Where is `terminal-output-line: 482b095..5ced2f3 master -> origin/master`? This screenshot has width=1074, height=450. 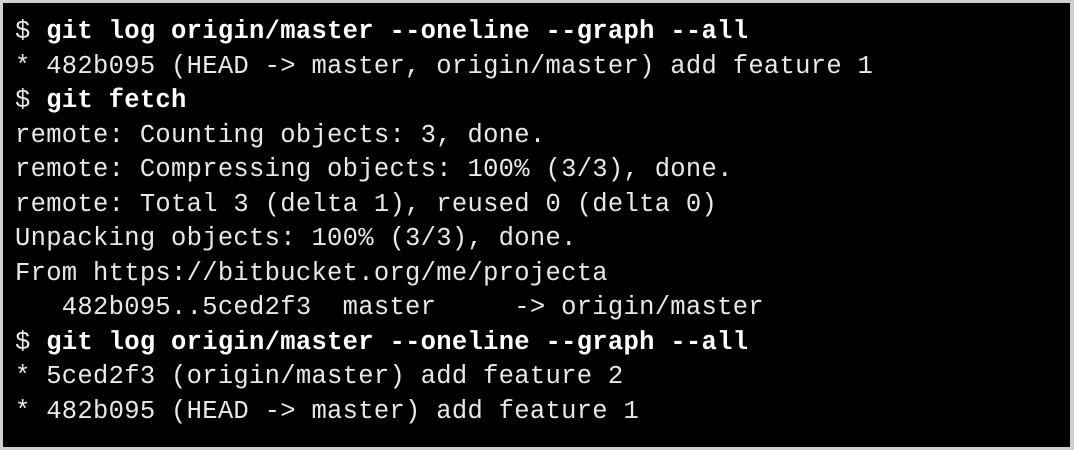 terminal-output-line: 482b095..5ced2f3 master -> origin/master is located at coordinates (389, 307).